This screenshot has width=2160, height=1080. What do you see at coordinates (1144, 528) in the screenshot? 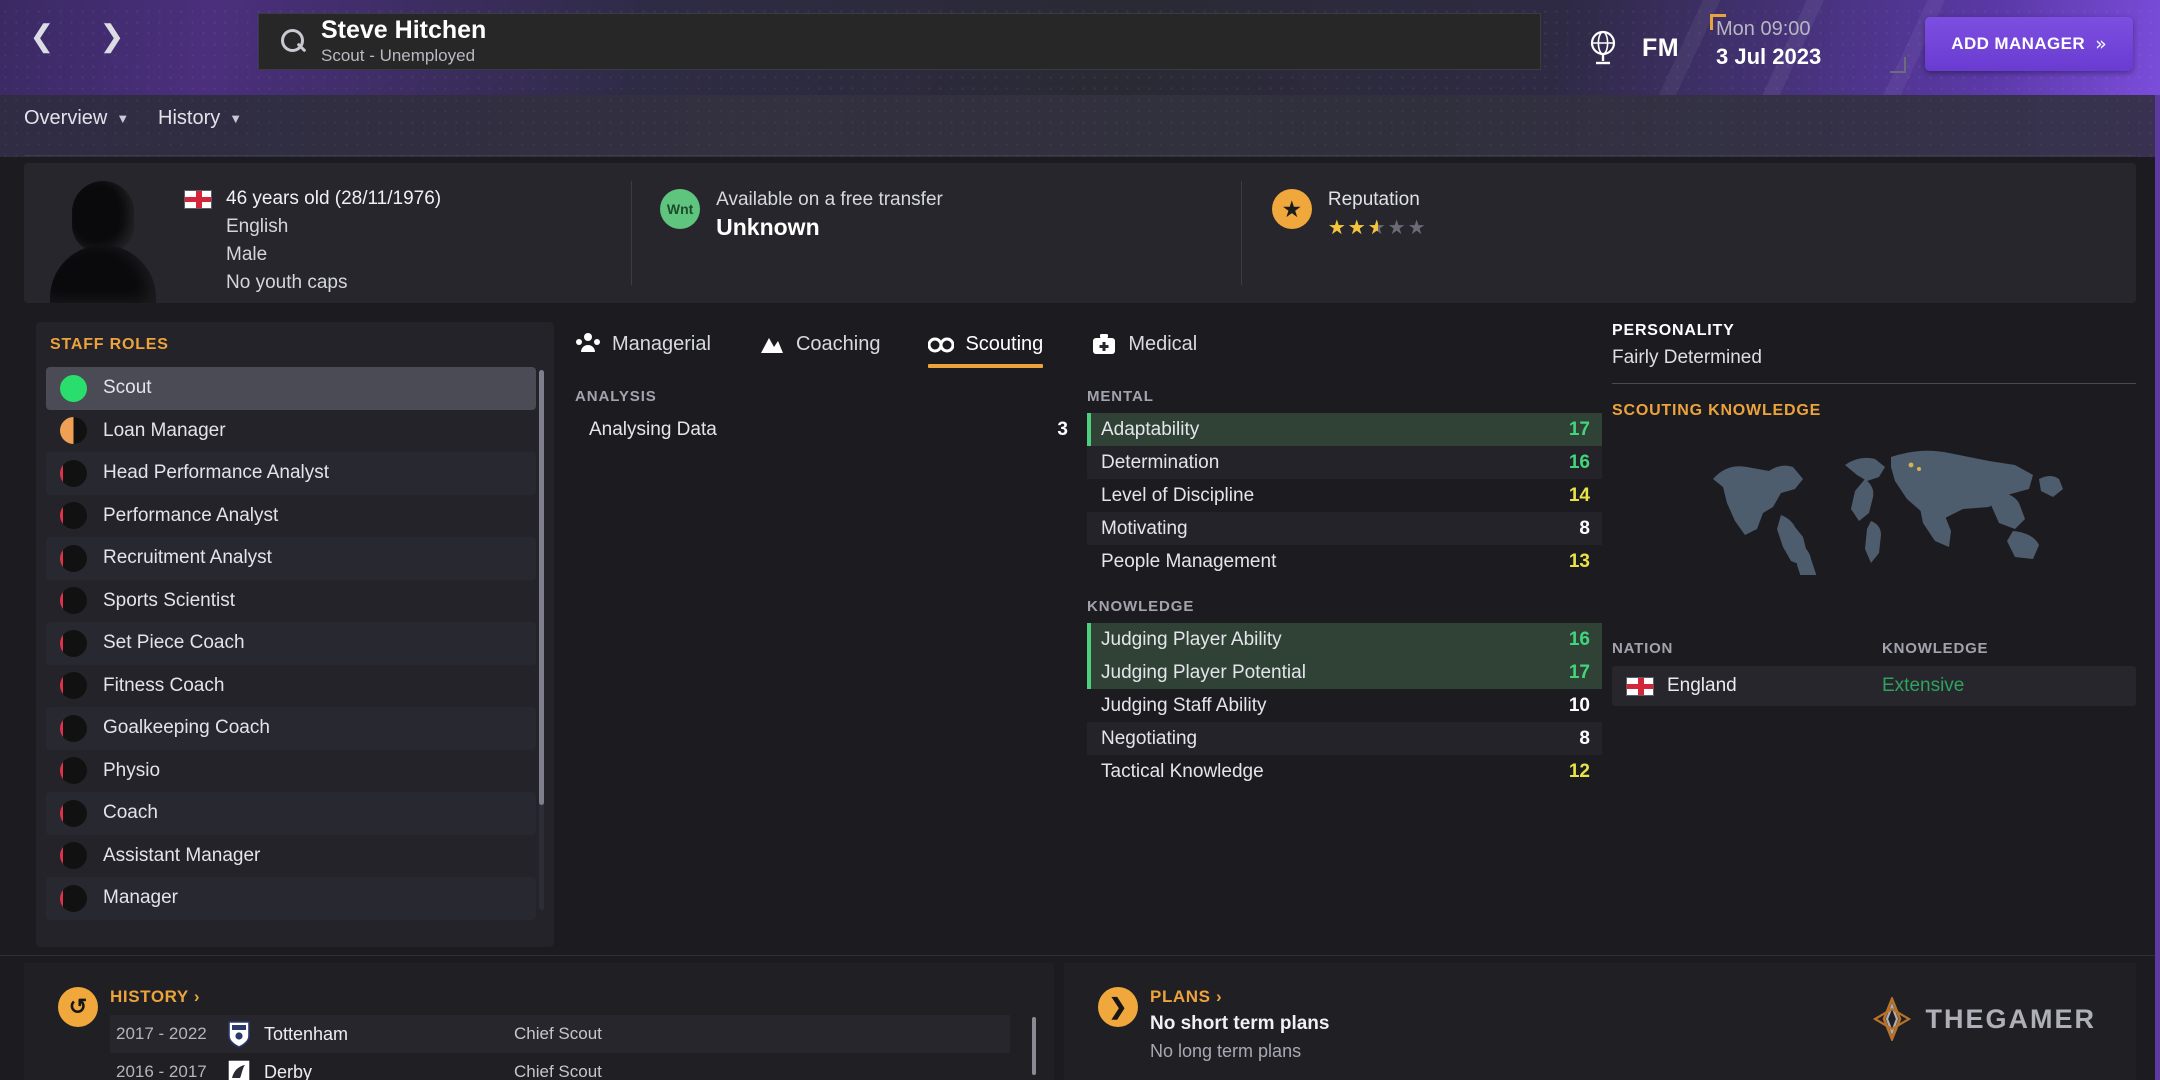
I see `attribute-name: Motivating` at bounding box center [1144, 528].